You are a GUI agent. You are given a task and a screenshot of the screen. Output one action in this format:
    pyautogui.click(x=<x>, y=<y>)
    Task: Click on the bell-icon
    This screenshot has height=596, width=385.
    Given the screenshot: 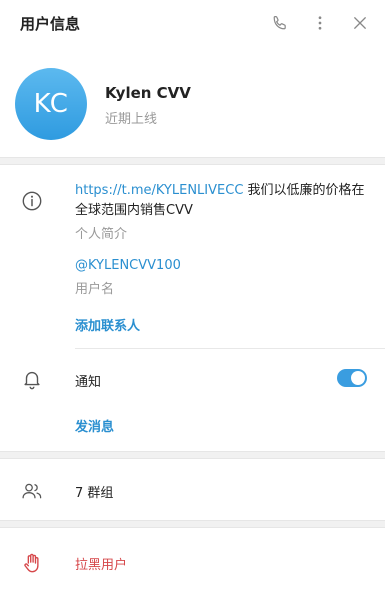 What is the action you would take?
    pyautogui.click(x=32, y=379)
    